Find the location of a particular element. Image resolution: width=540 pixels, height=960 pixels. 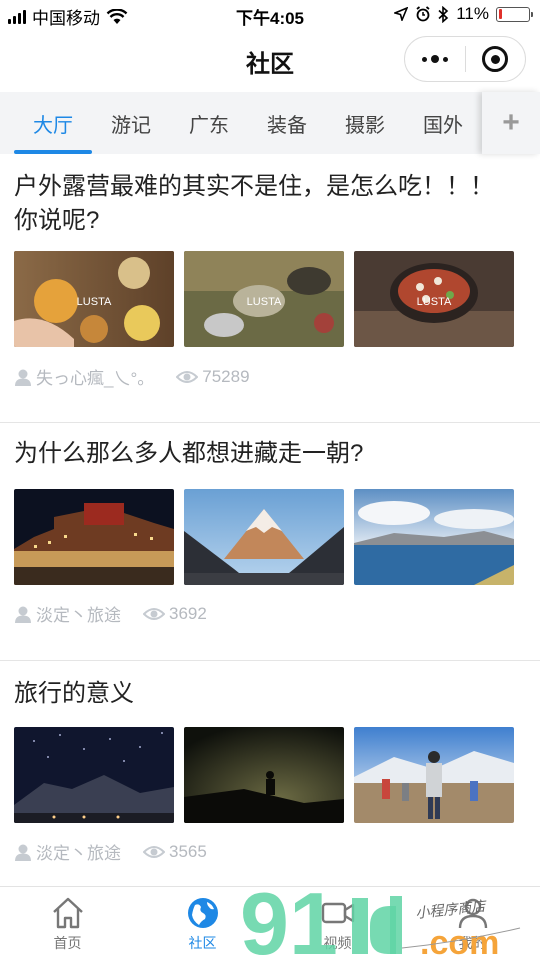

page-title: 社区 is located at coordinates (270, 64).